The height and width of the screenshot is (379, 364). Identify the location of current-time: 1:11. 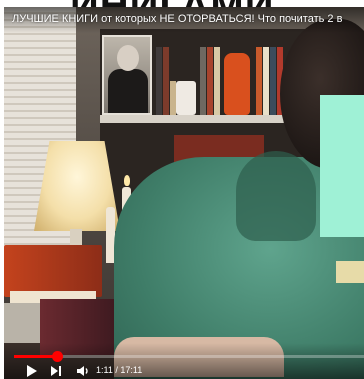
(104, 370).